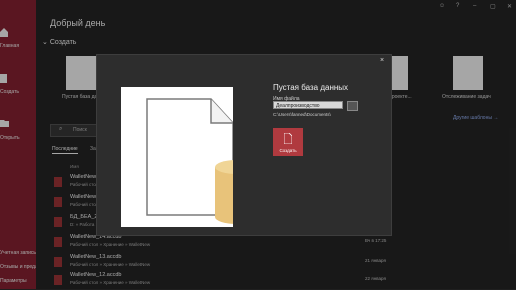 This screenshot has height=290, width=516. I want to click on dialog-title: Пустая база данных, so click(311, 87).